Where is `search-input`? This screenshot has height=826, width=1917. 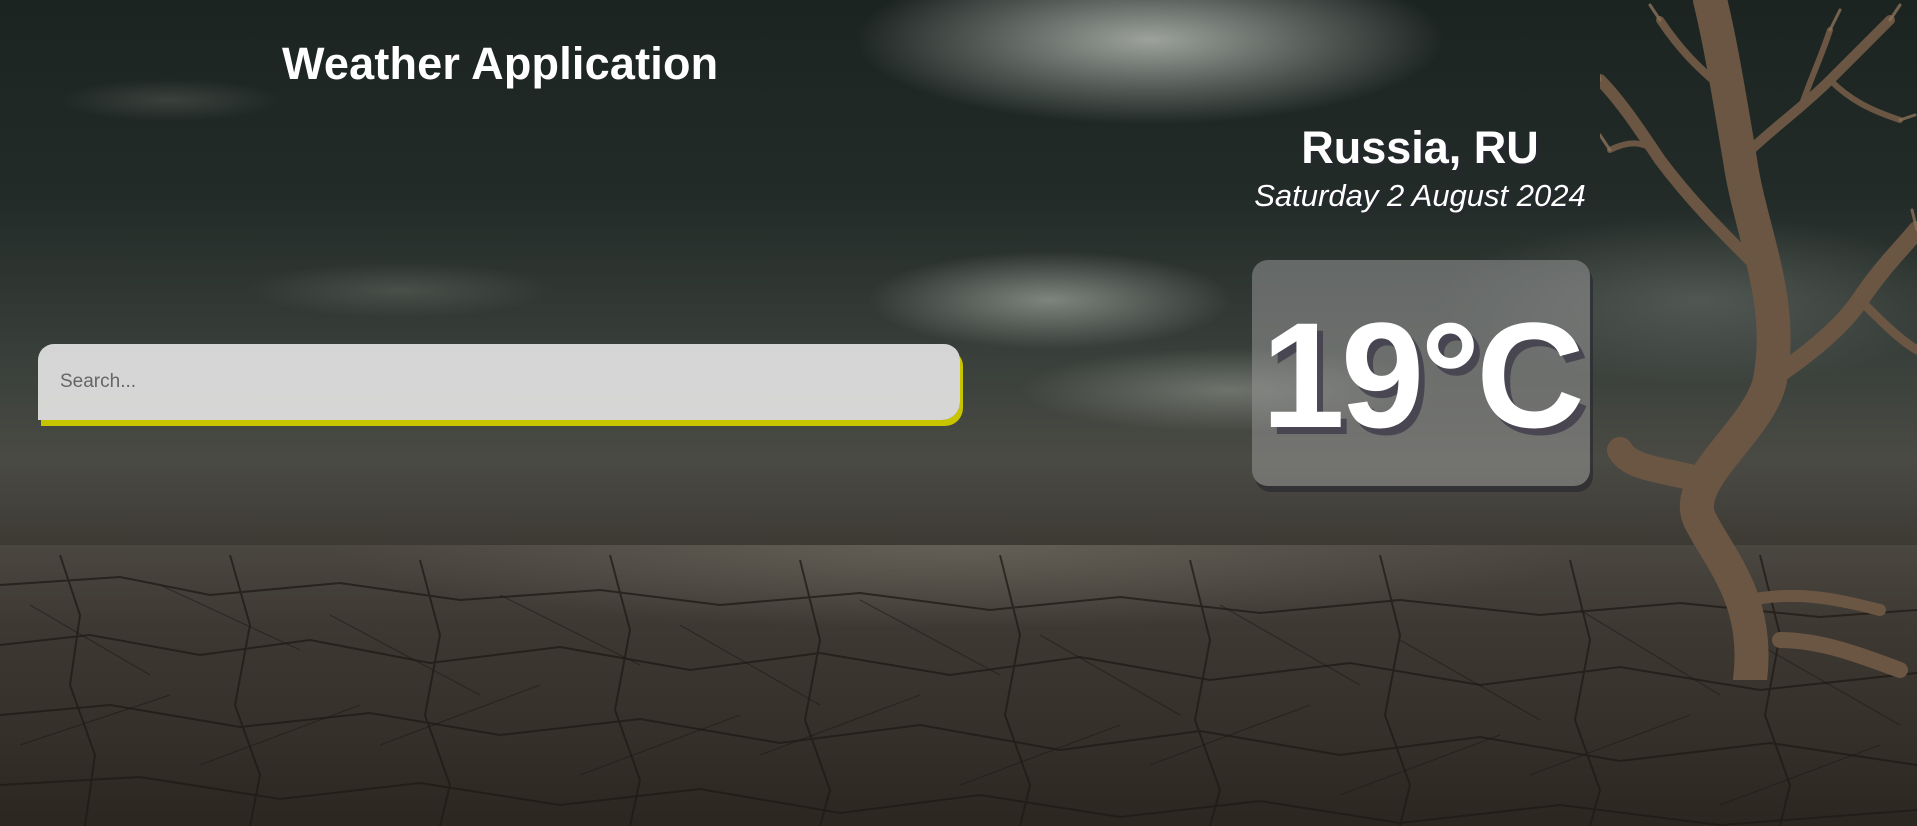
search-input is located at coordinates (499, 382).